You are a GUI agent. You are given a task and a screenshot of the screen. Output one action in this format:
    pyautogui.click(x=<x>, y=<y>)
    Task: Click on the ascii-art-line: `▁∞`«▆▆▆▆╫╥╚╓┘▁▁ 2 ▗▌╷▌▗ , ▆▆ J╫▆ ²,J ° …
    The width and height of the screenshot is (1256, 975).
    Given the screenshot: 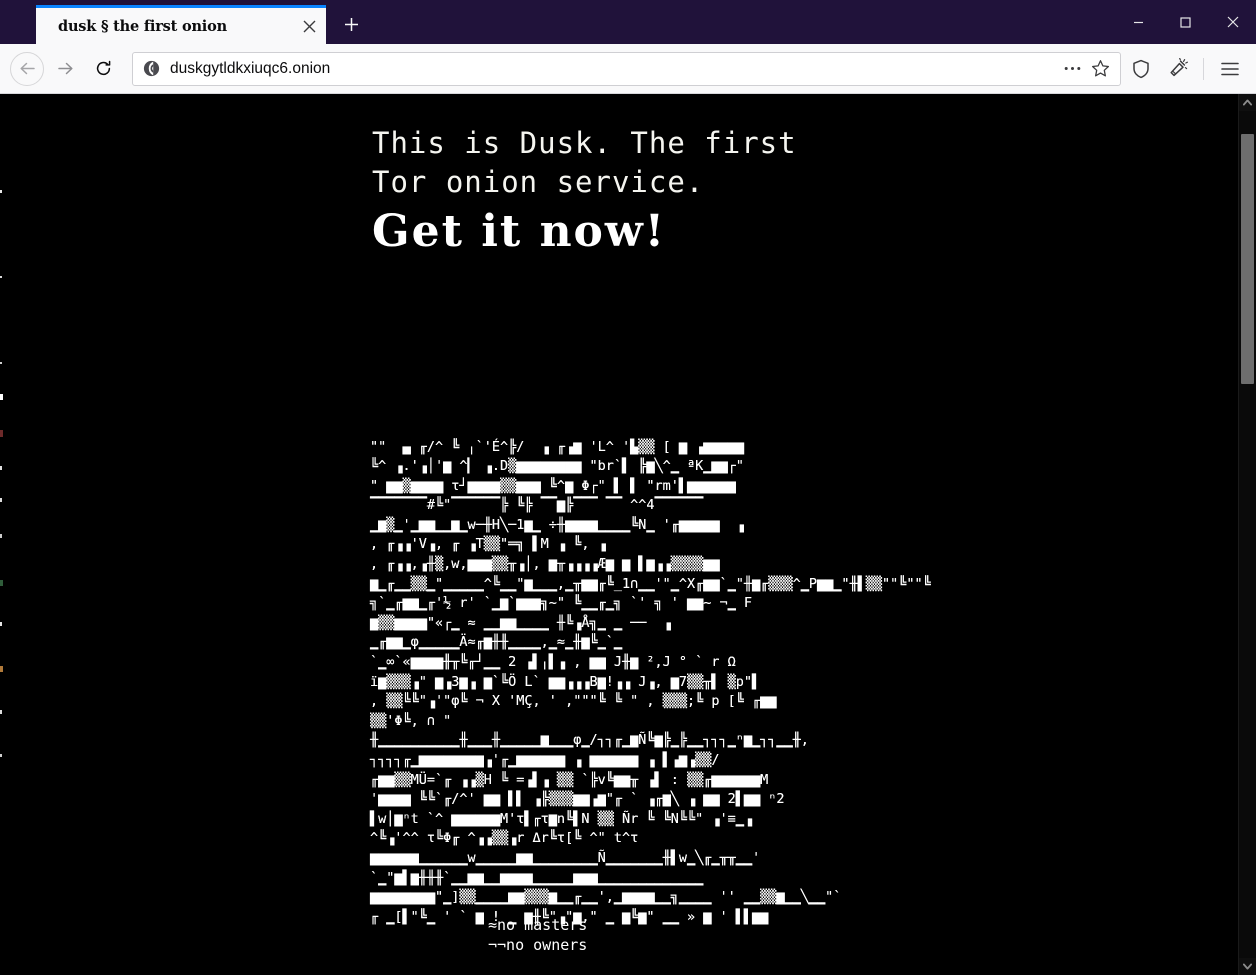 What is the action you would take?
    pyautogui.click(x=553, y=662)
    